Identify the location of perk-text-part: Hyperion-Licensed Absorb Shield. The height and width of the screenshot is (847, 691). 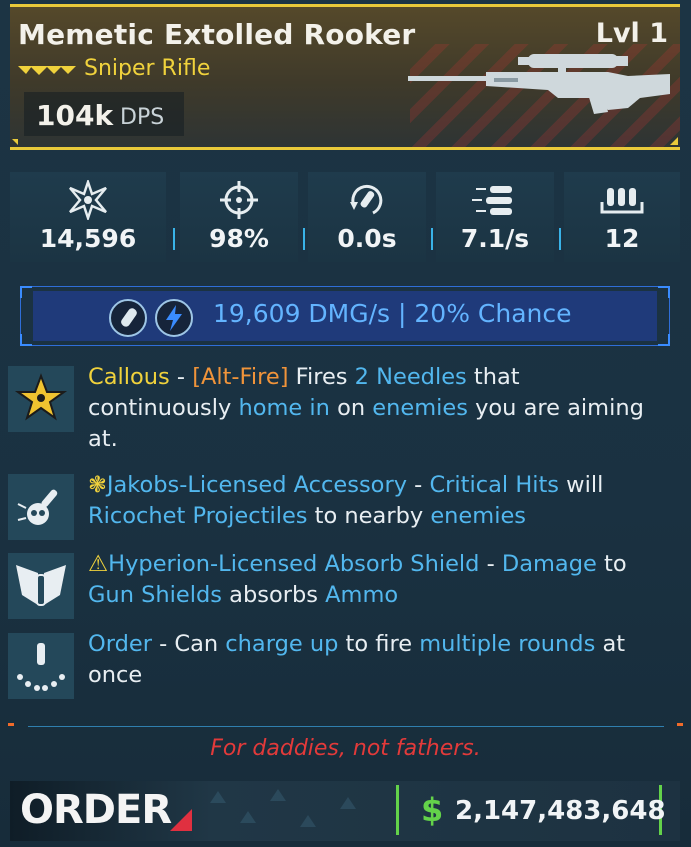
(294, 564).